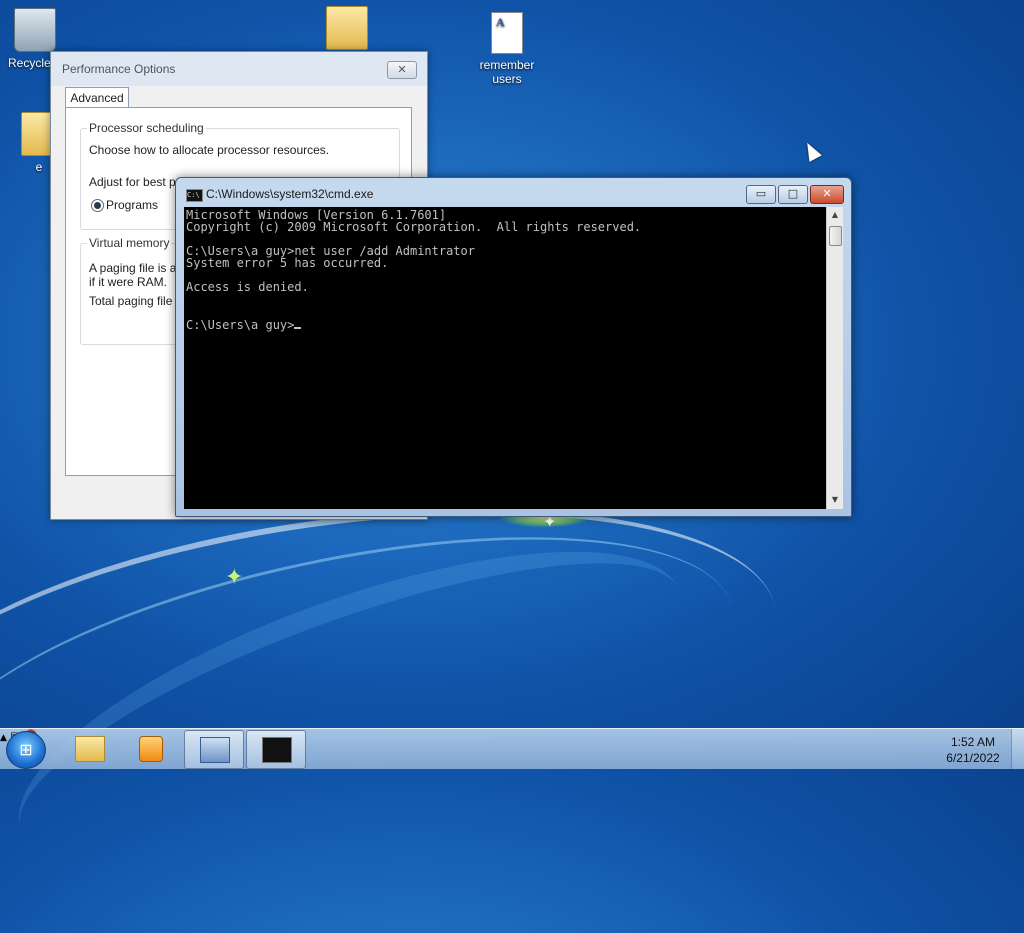 This screenshot has height=933, width=1024. What do you see at coordinates (119, 69) in the screenshot?
I see `window-title: Performance Options` at bounding box center [119, 69].